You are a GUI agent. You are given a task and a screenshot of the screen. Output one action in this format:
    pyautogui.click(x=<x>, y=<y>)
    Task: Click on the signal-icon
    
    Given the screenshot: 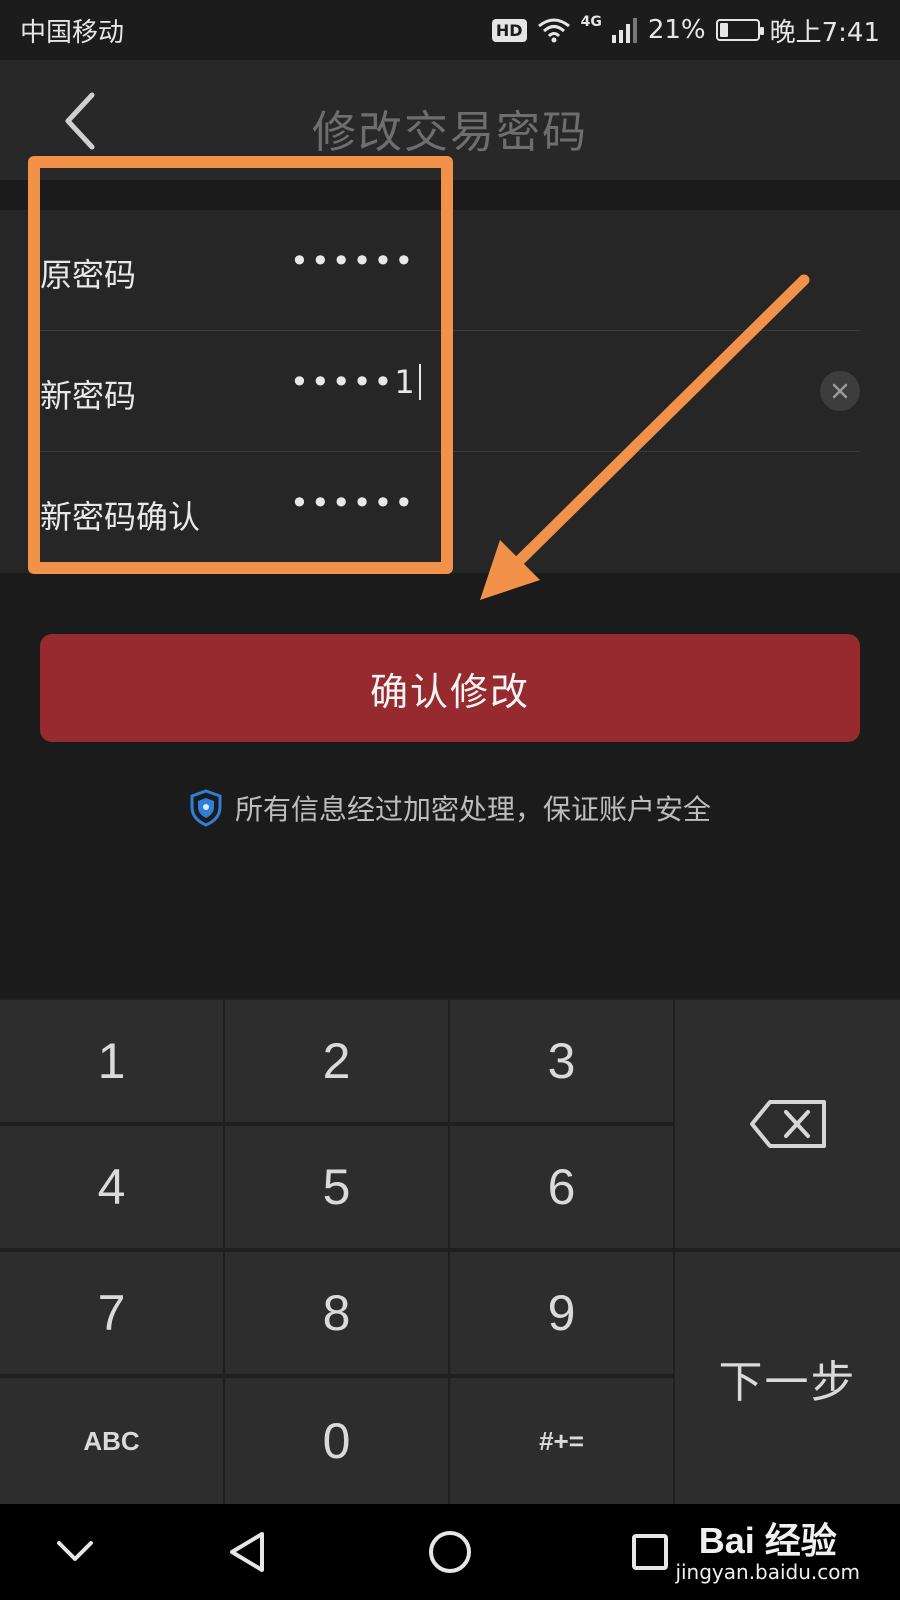 What is the action you would take?
    pyautogui.click(x=624, y=30)
    